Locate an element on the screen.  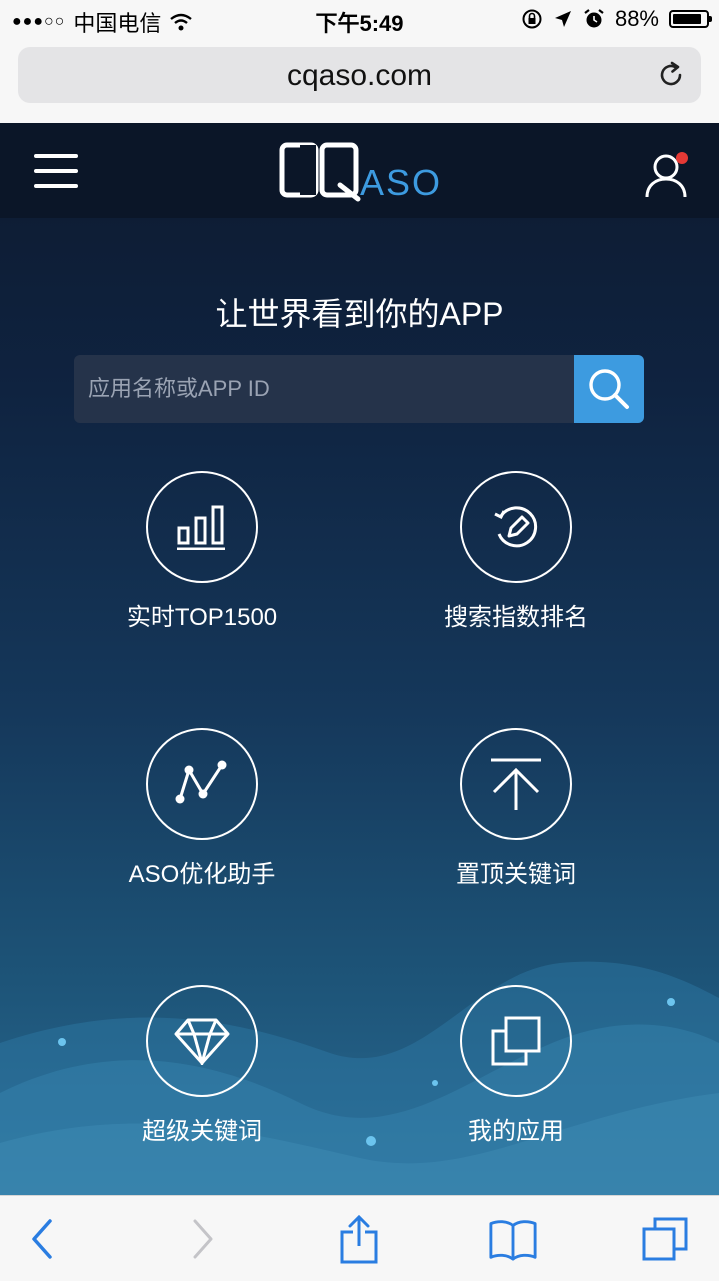
battery-icon is located at coordinates (690, 19).